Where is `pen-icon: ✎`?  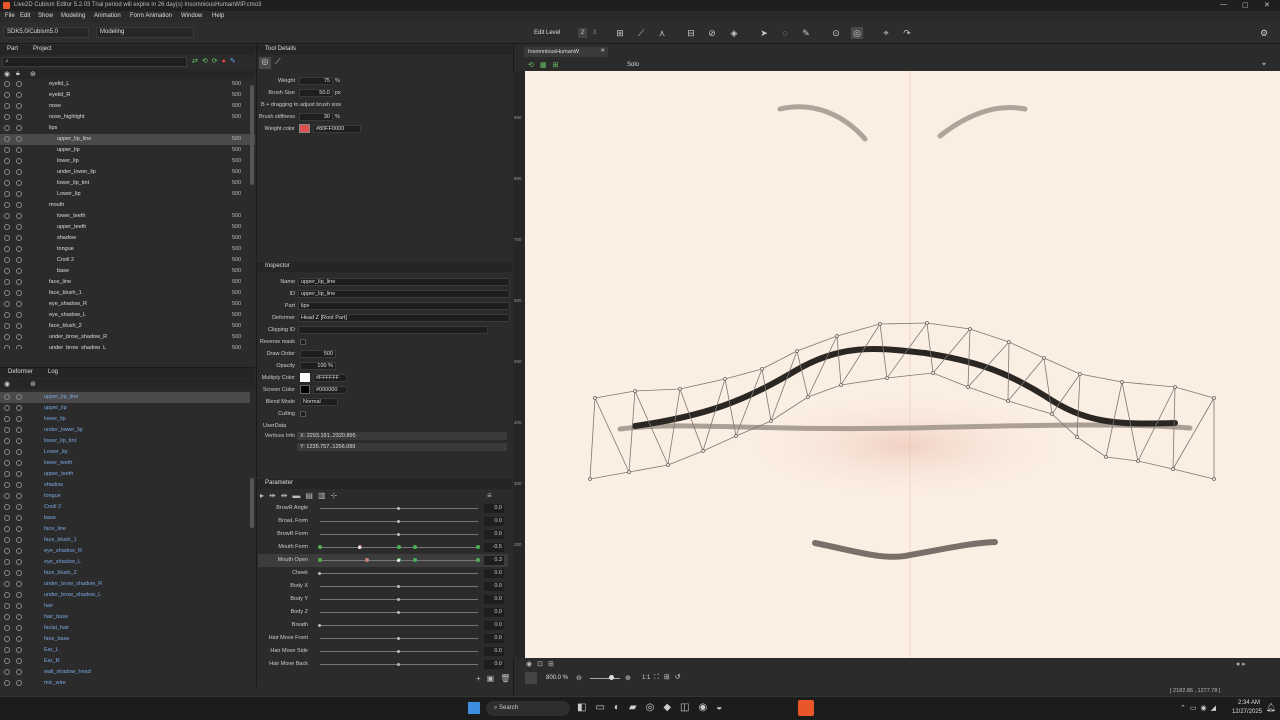
pen-icon: ✎ is located at coordinates (235, 61).